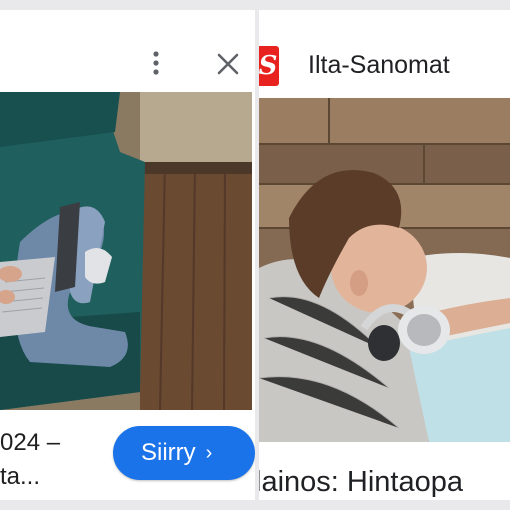  I want to click on ilta-sanomat-logo: S, so click(269, 66).